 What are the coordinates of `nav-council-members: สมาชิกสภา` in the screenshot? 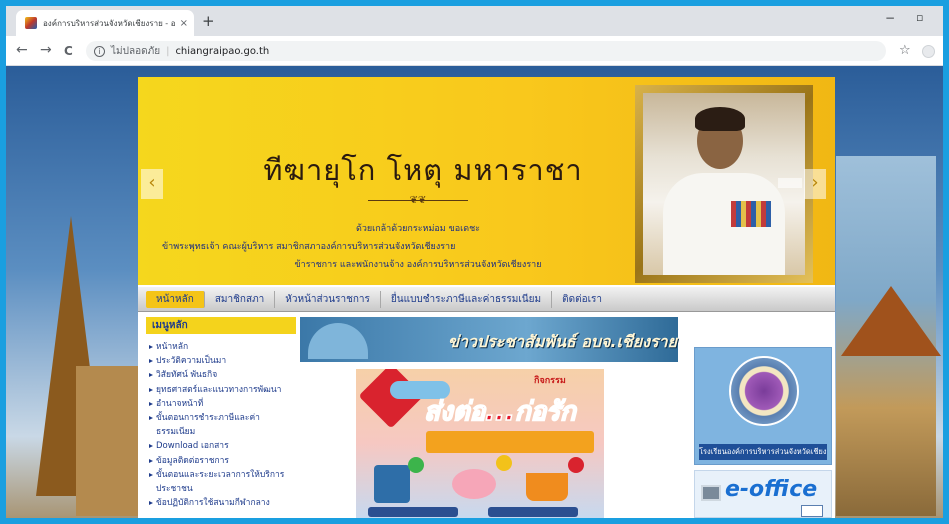 It's located at (240, 299).